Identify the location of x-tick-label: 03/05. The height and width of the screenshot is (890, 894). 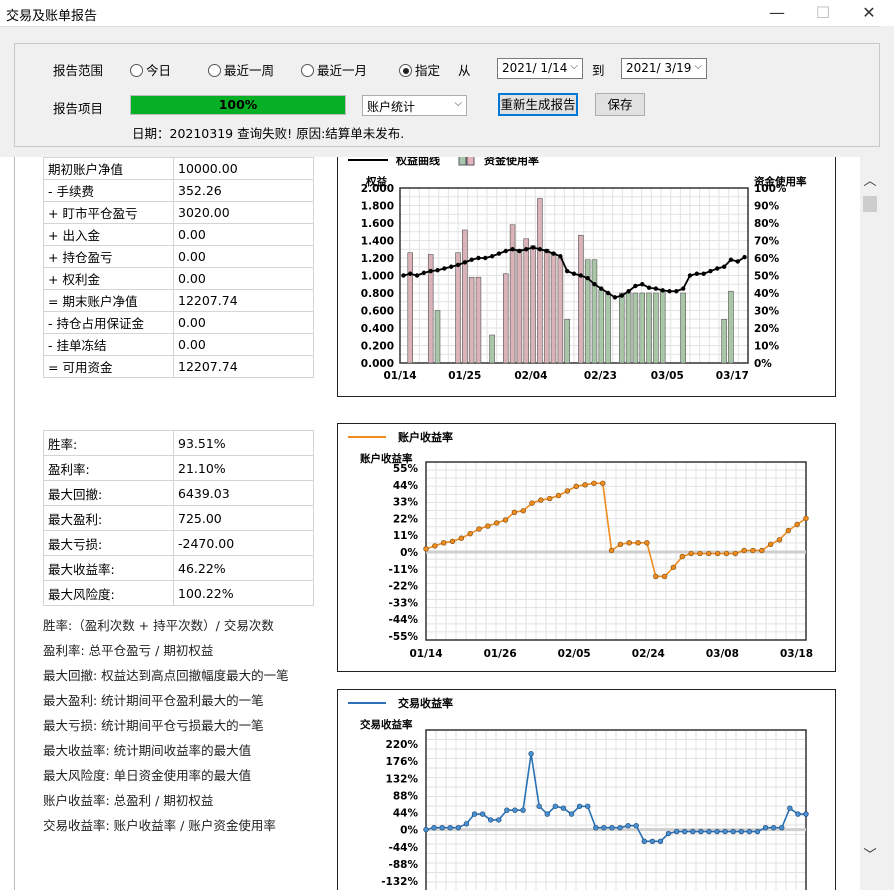
(667, 376).